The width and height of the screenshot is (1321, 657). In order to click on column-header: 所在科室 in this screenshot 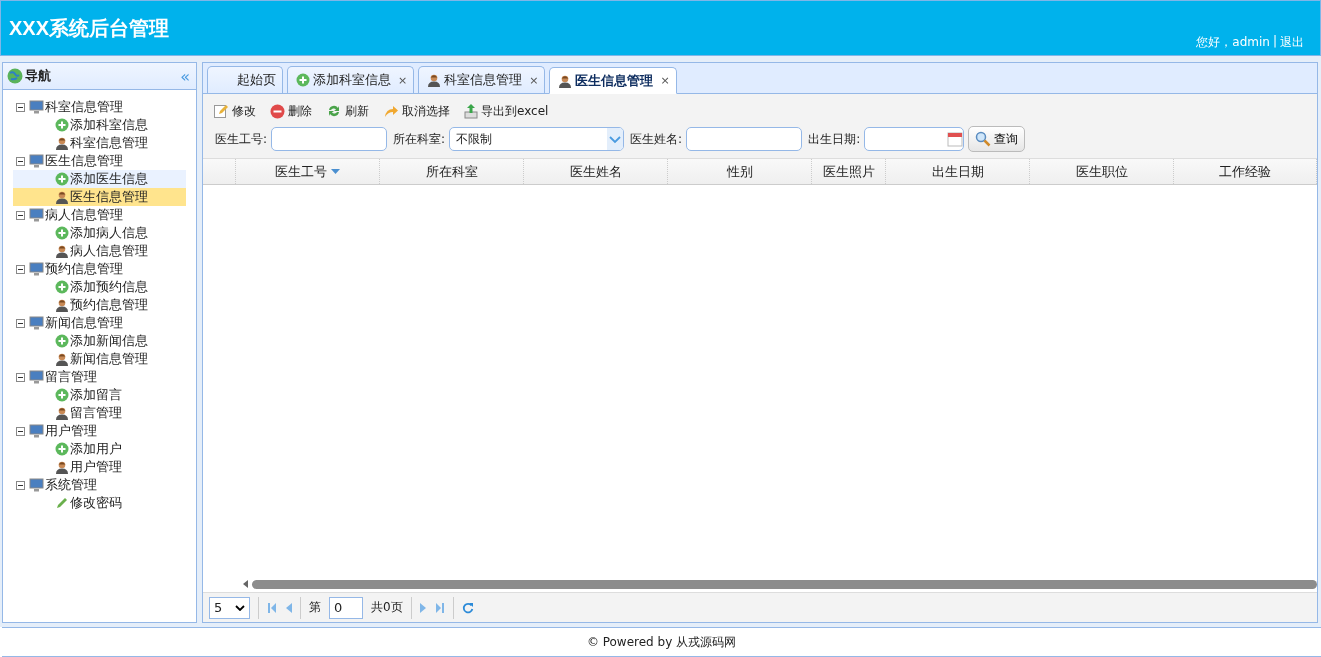, I will do `click(452, 171)`.